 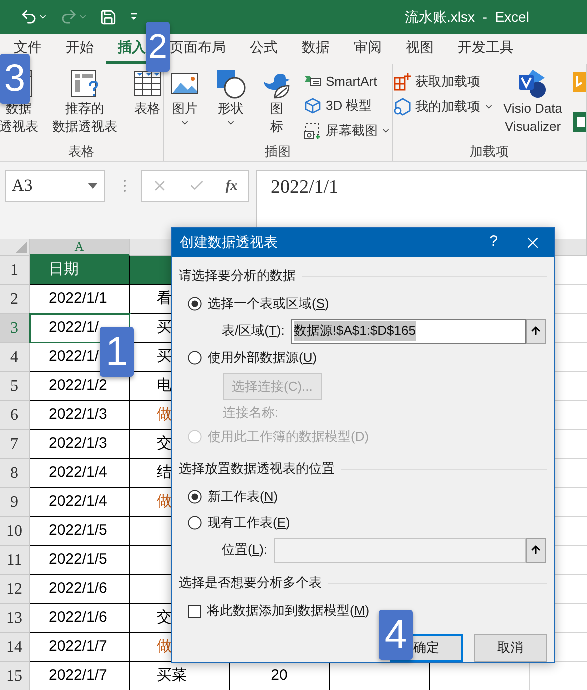 I want to click on ribbon-button-label: Visio Data Visualizer, so click(x=533, y=118).